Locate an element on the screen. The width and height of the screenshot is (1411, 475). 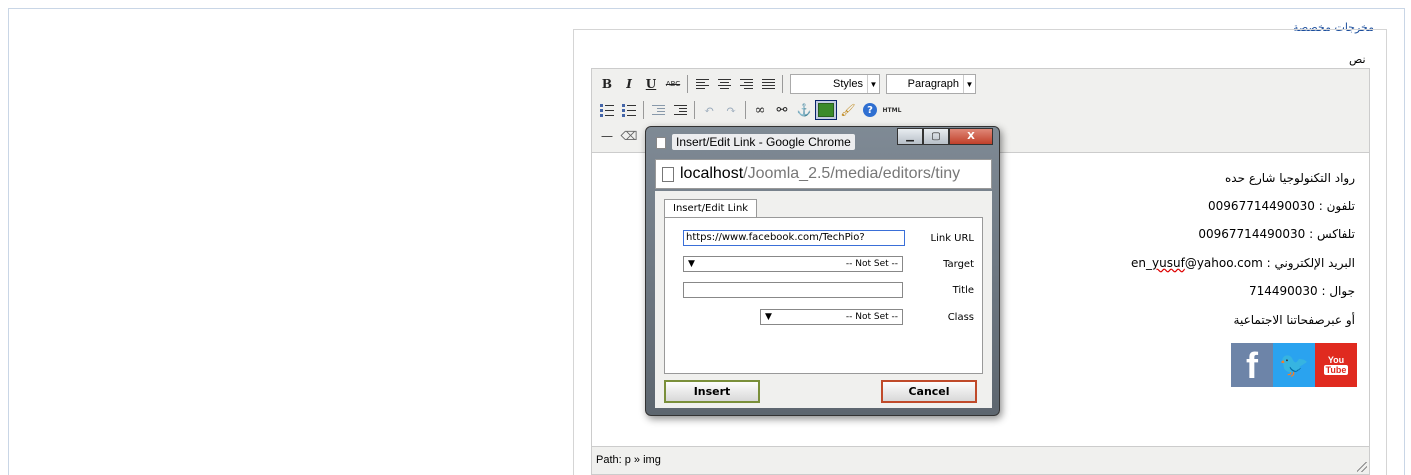
title-input is located at coordinates (793, 290).